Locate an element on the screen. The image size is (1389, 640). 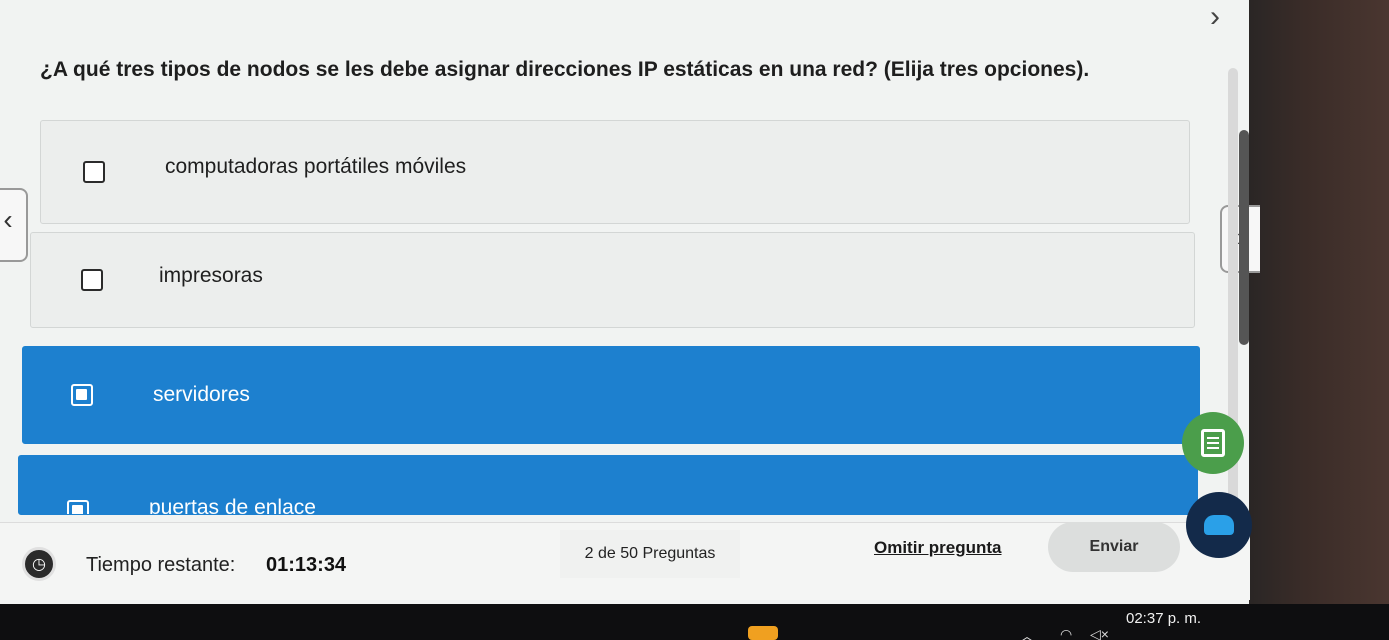
option-computadoras-portatiles: computadoras portátiles móviles is located at coordinates (615, 172).